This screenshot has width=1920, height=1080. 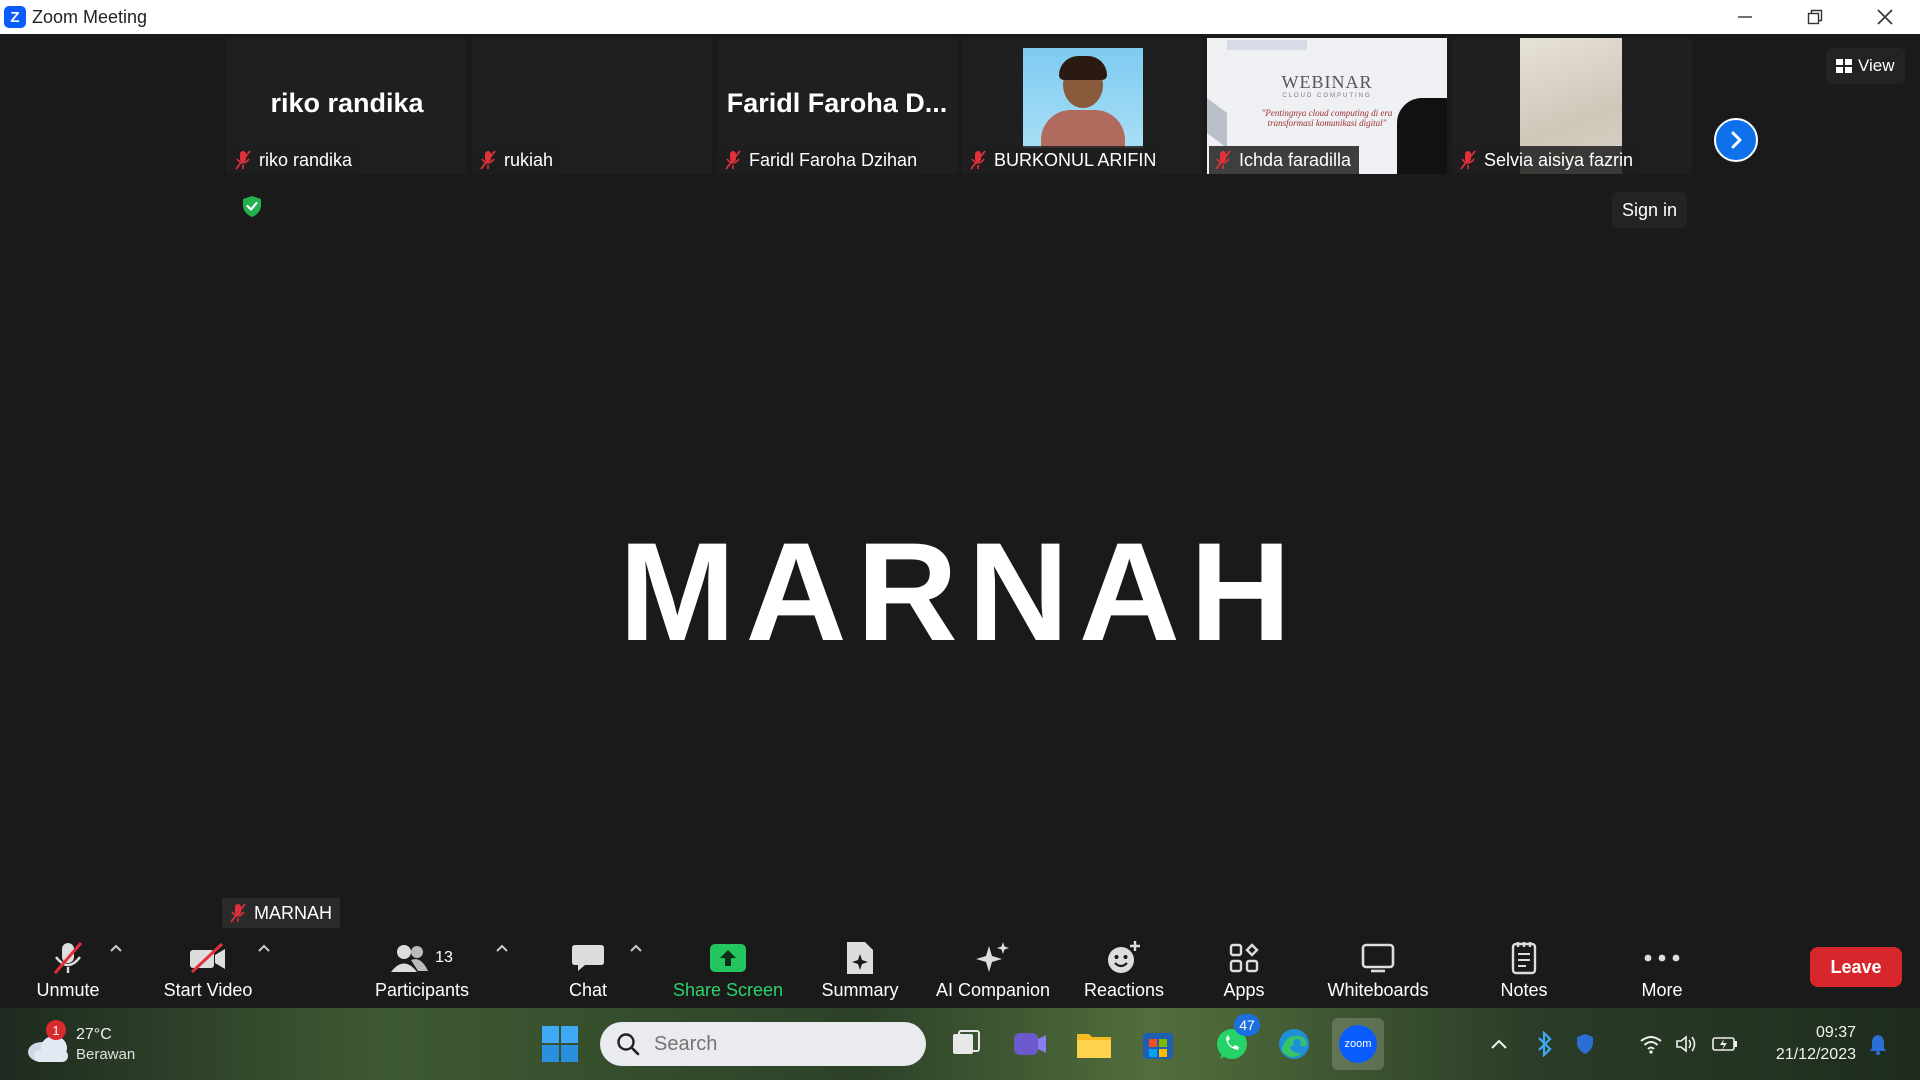 What do you see at coordinates (90, 16) in the screenshot?
I see `window-title: Zoom Meeting` at bounding box center [90, 16].